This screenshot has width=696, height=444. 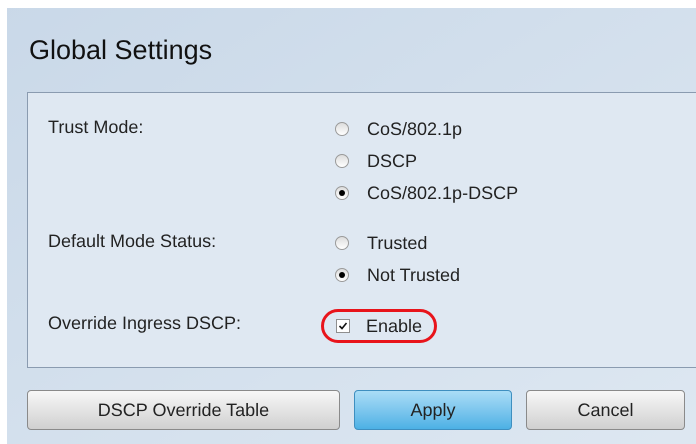 I want to click on field-label: Trust Mode:, so click(x=96, y=127).